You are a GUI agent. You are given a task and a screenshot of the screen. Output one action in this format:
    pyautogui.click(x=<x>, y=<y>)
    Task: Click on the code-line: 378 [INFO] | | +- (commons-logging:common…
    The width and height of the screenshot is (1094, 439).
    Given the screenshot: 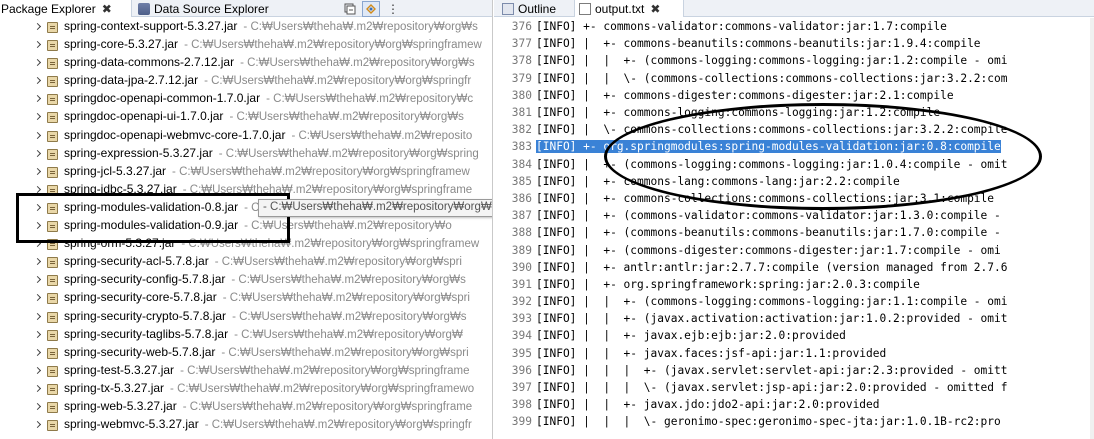 What is the action you would take?
    pyautogui.click(x=794, y=60)
    